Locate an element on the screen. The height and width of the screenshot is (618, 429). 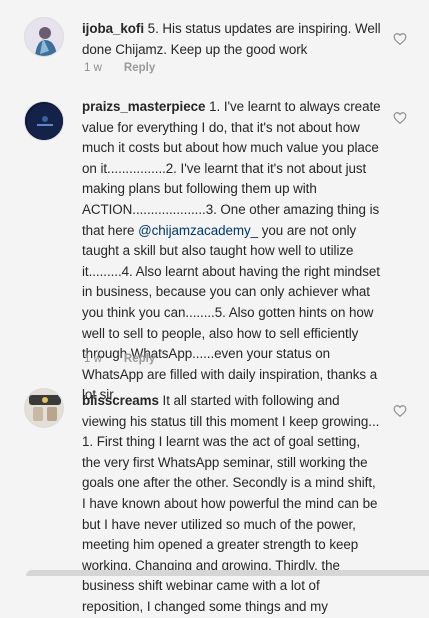
bottom-bar is located at coordinates (227, 573).